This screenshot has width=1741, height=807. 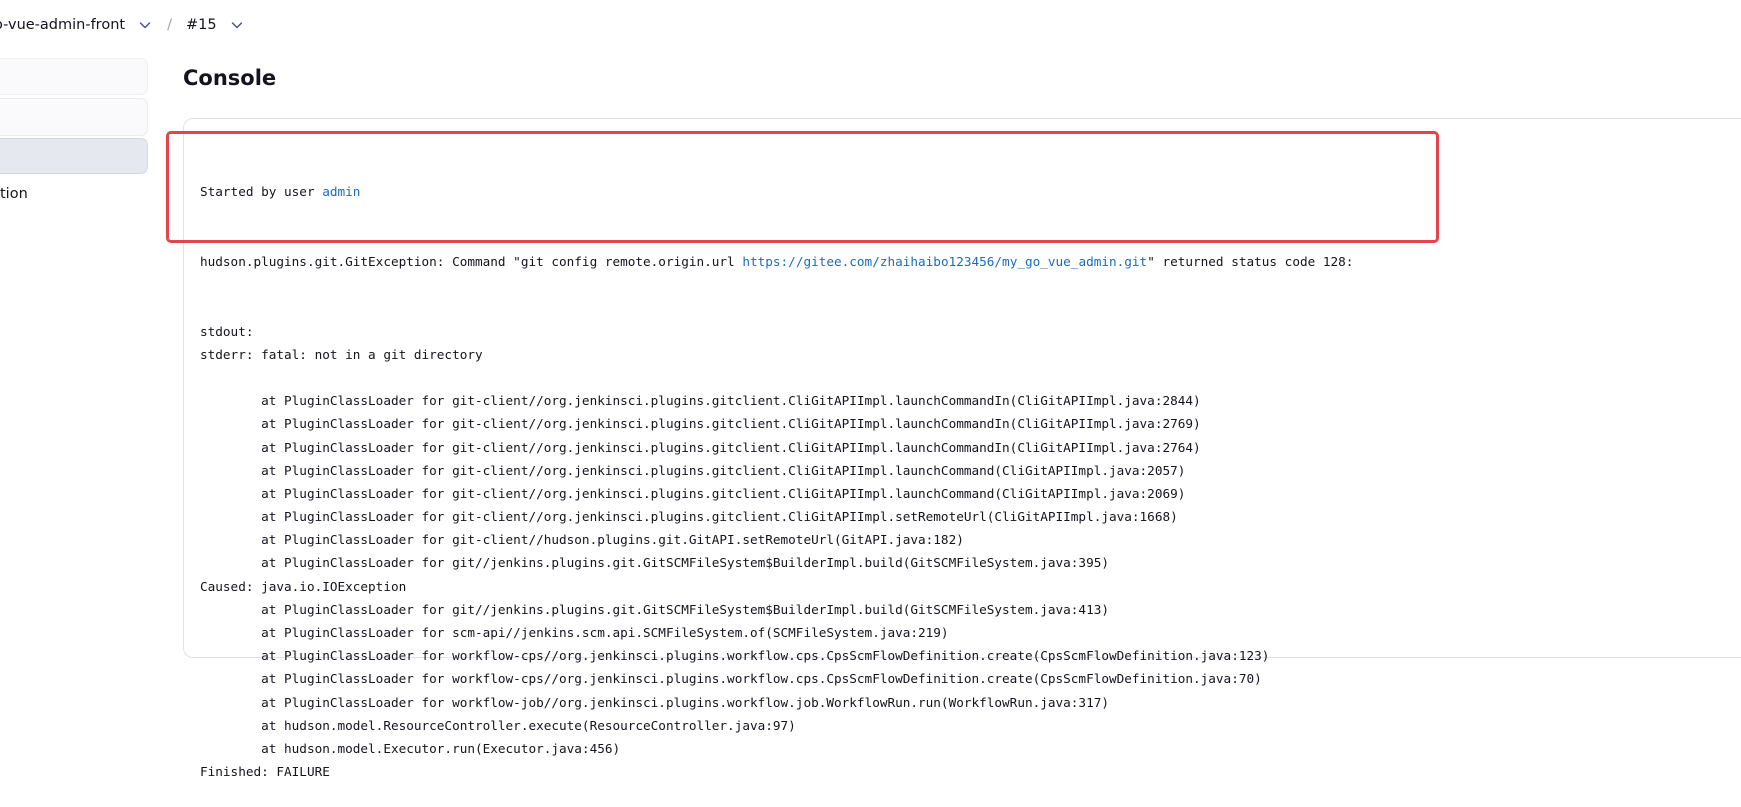 I want to click on console-line: Started by user admin, so click(x=776, y=191).